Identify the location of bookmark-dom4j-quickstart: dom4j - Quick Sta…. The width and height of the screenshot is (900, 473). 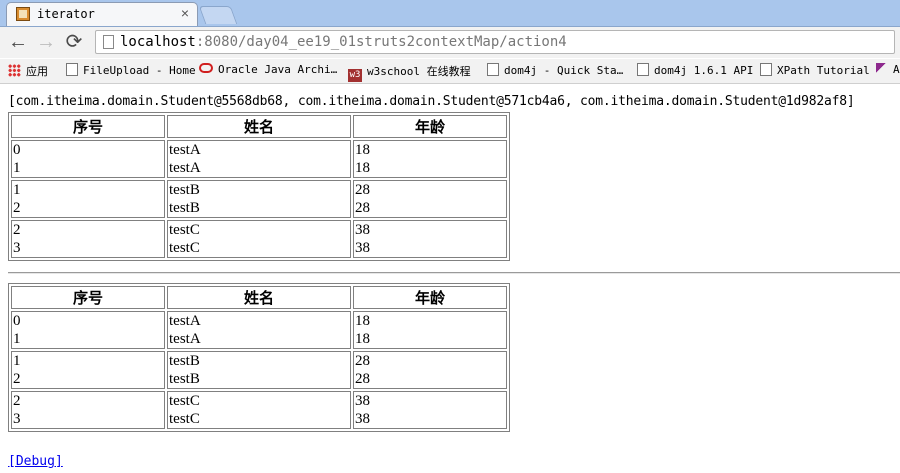
(555, 70).